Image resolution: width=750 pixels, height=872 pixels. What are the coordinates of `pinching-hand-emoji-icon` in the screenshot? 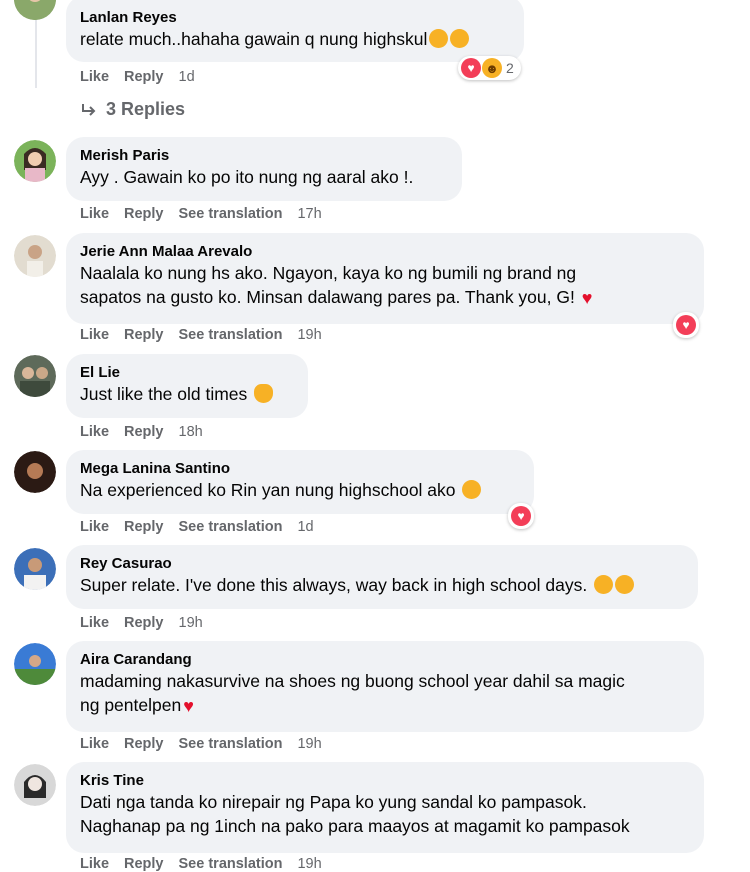 It's located at (264, 393).